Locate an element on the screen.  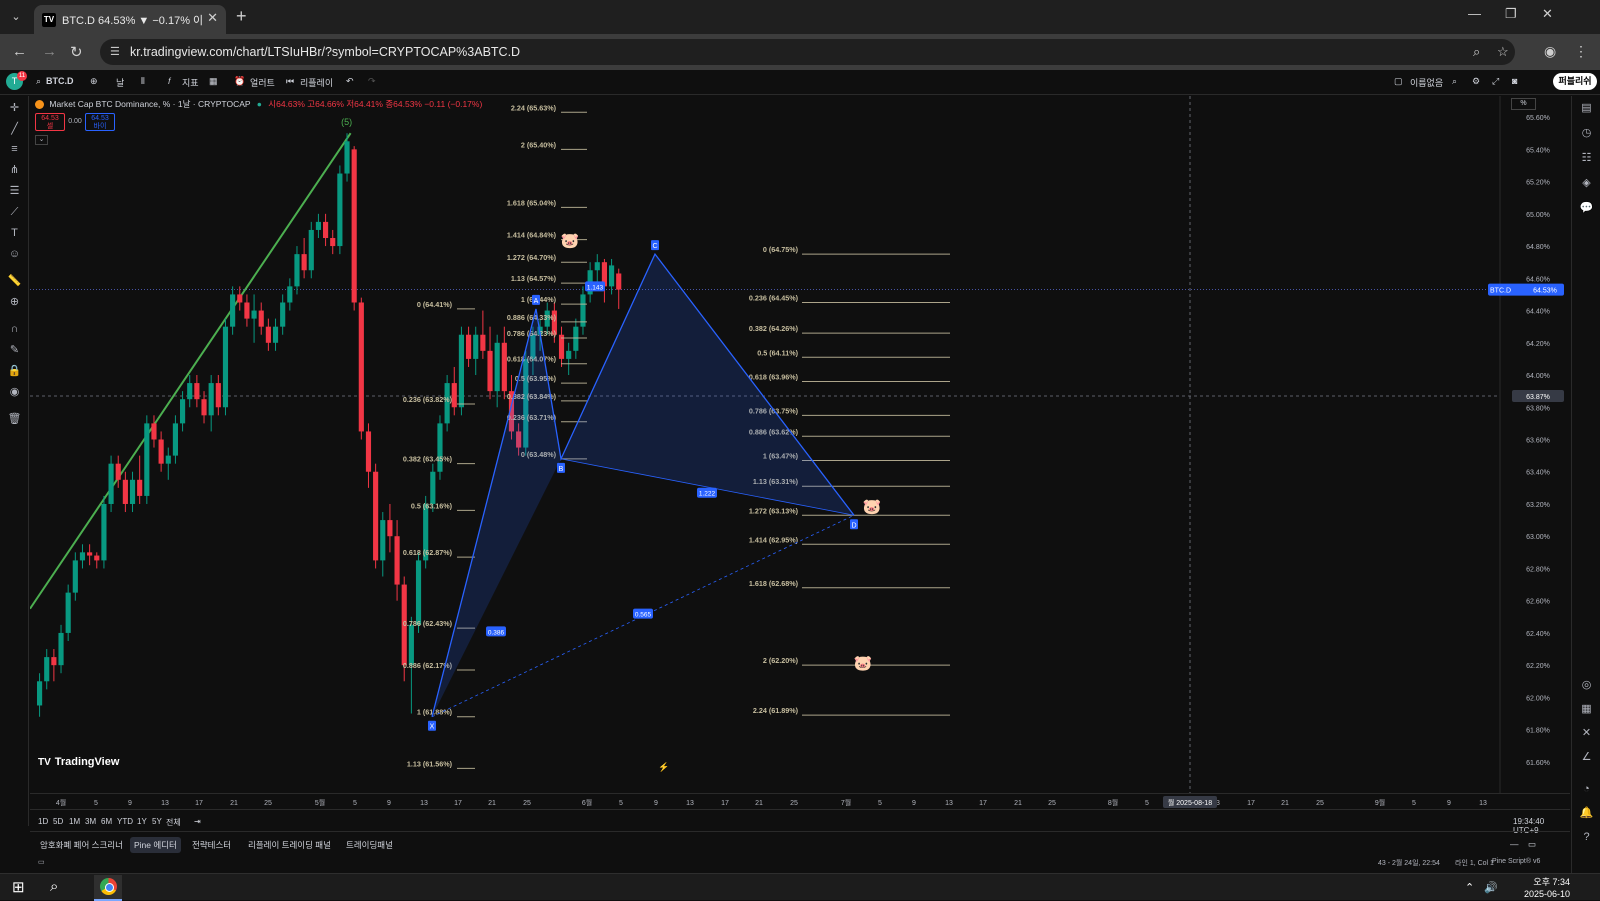
back-icon: ← is located at coordinates (19, 51).